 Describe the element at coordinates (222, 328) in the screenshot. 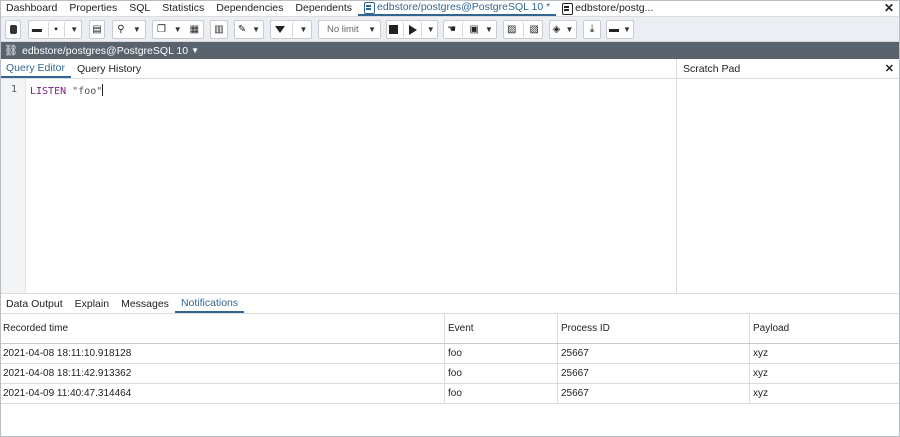

I see `column-header-recorded-time: Recorded time` at that location.